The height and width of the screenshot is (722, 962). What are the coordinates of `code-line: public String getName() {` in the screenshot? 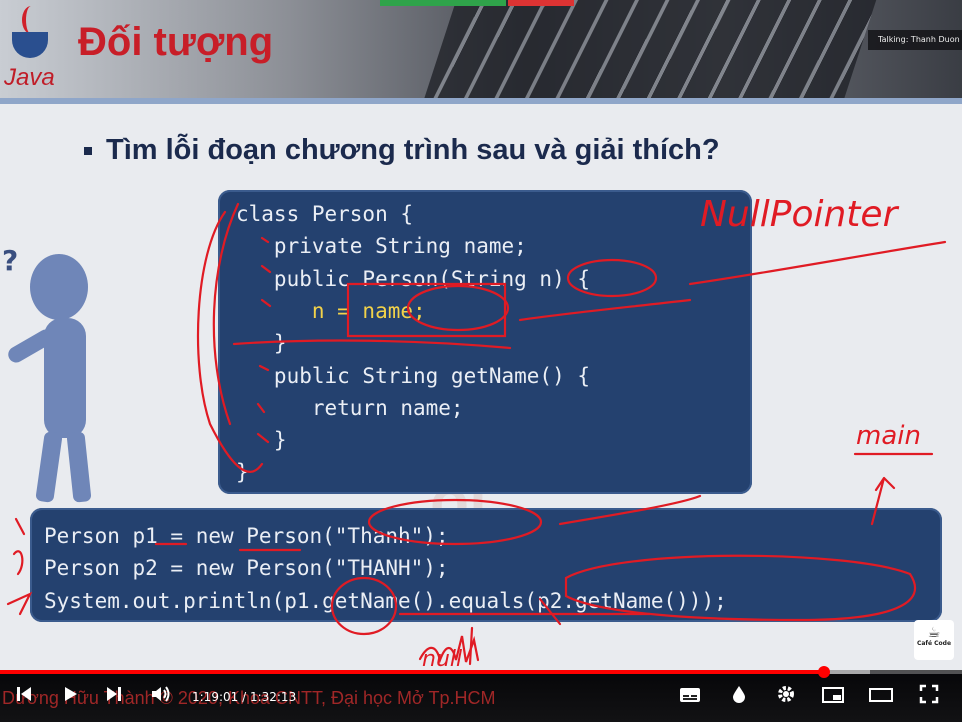 It's located at (413, 376).